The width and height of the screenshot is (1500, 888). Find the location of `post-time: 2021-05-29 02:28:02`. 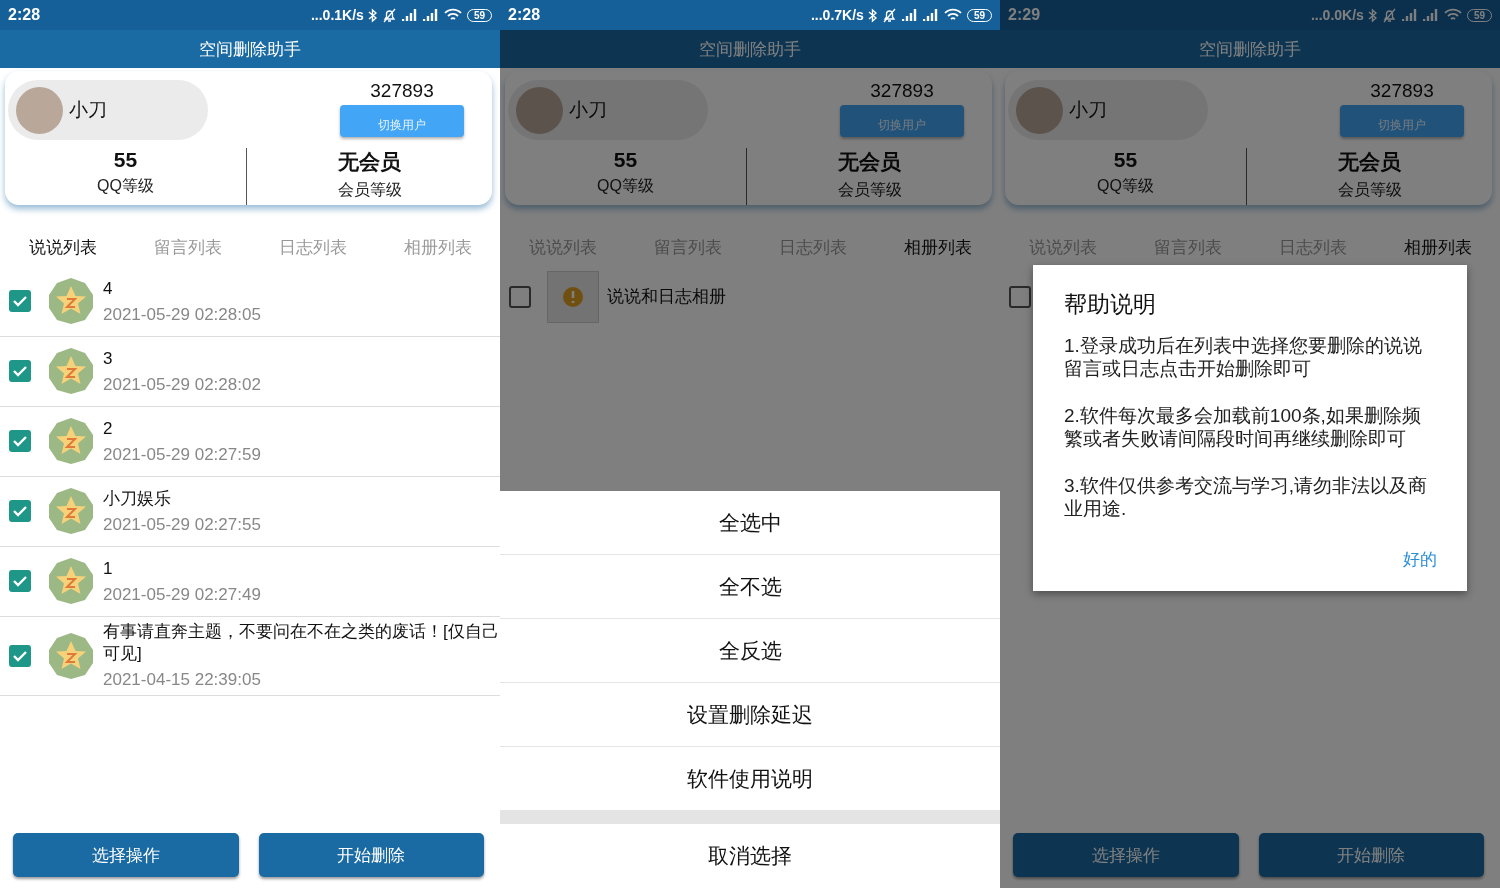

post-time: 2021-05-29 02:28:02 is located at coordinates (182, 384).